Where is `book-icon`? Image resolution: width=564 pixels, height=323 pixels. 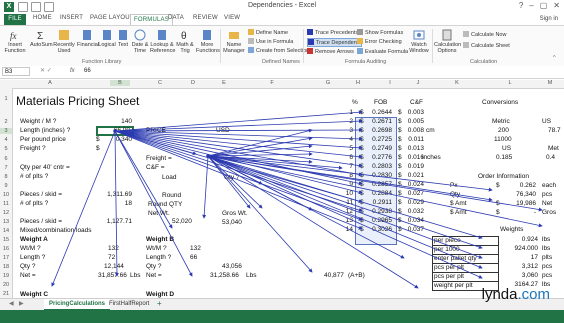
book-icon is located at coordinates (162, 35).